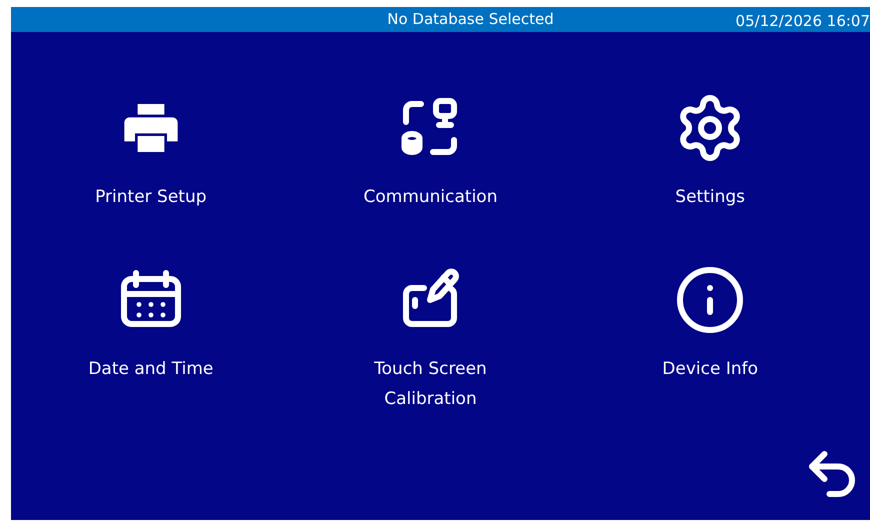 Image resolution: width=870 pixels, height=523 pixels. Describe the element at coordinates (710, 152) in the screenshot. I see `menu-tile: Settings` at that location.